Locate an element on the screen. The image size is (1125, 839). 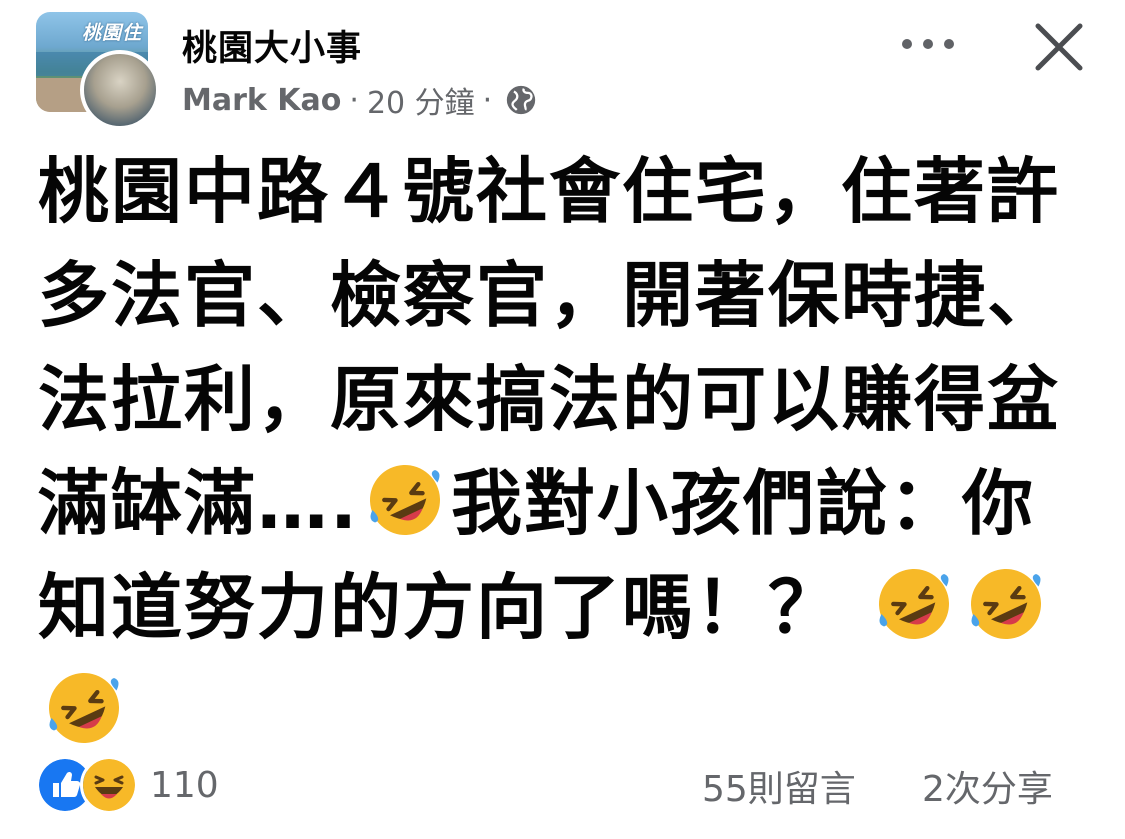
reaction-summary: 110 is located at coordinates (127, 785).